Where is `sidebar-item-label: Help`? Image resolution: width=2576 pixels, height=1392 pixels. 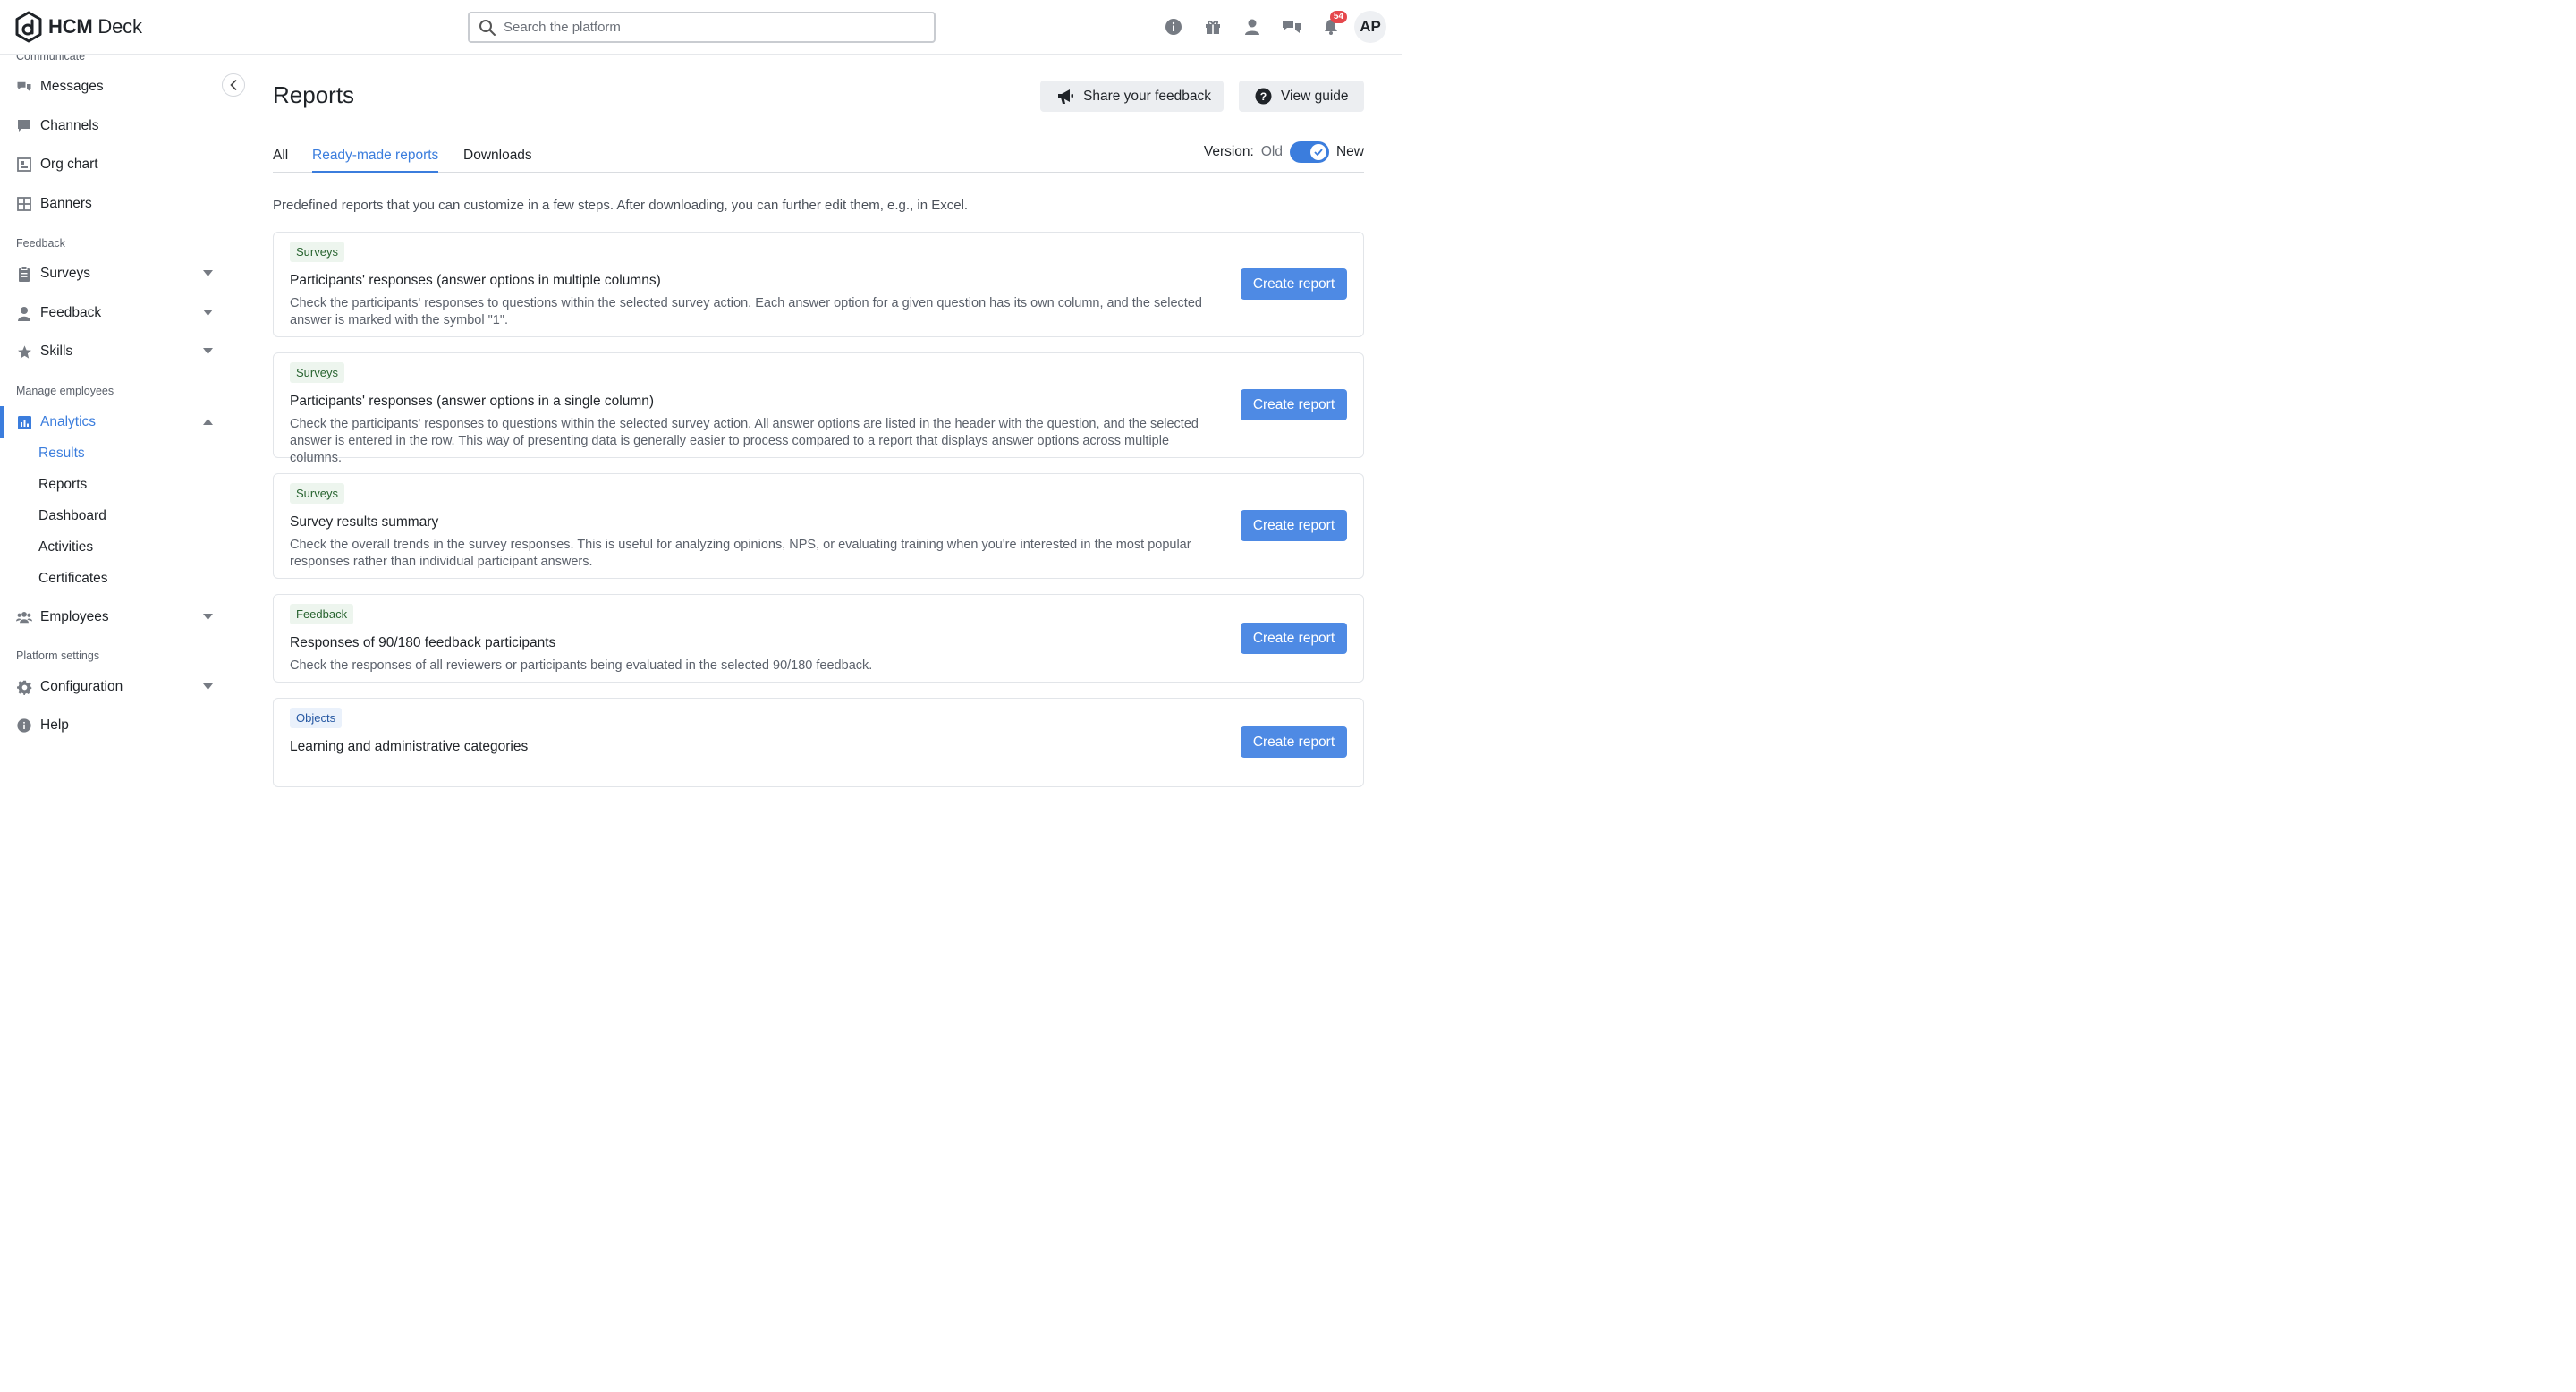 sidebar-item-label: Help is located at coordinates (54, 725).